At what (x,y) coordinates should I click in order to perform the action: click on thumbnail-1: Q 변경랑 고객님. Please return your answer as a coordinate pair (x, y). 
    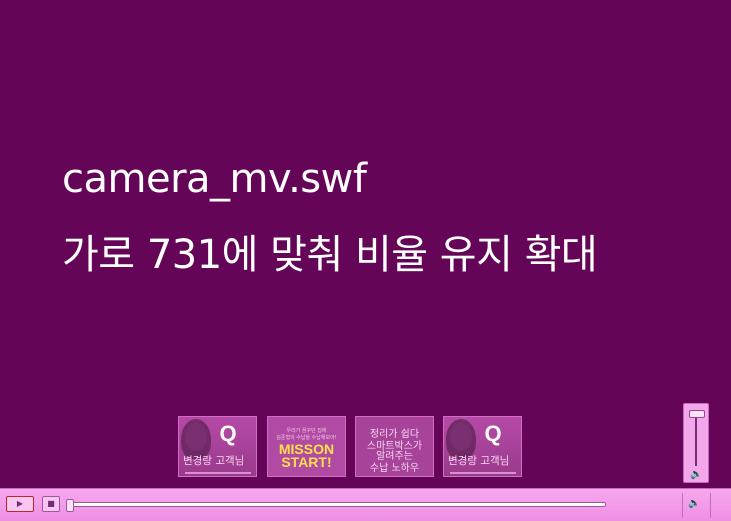
    Looking at the image, I should click on (217, 446).